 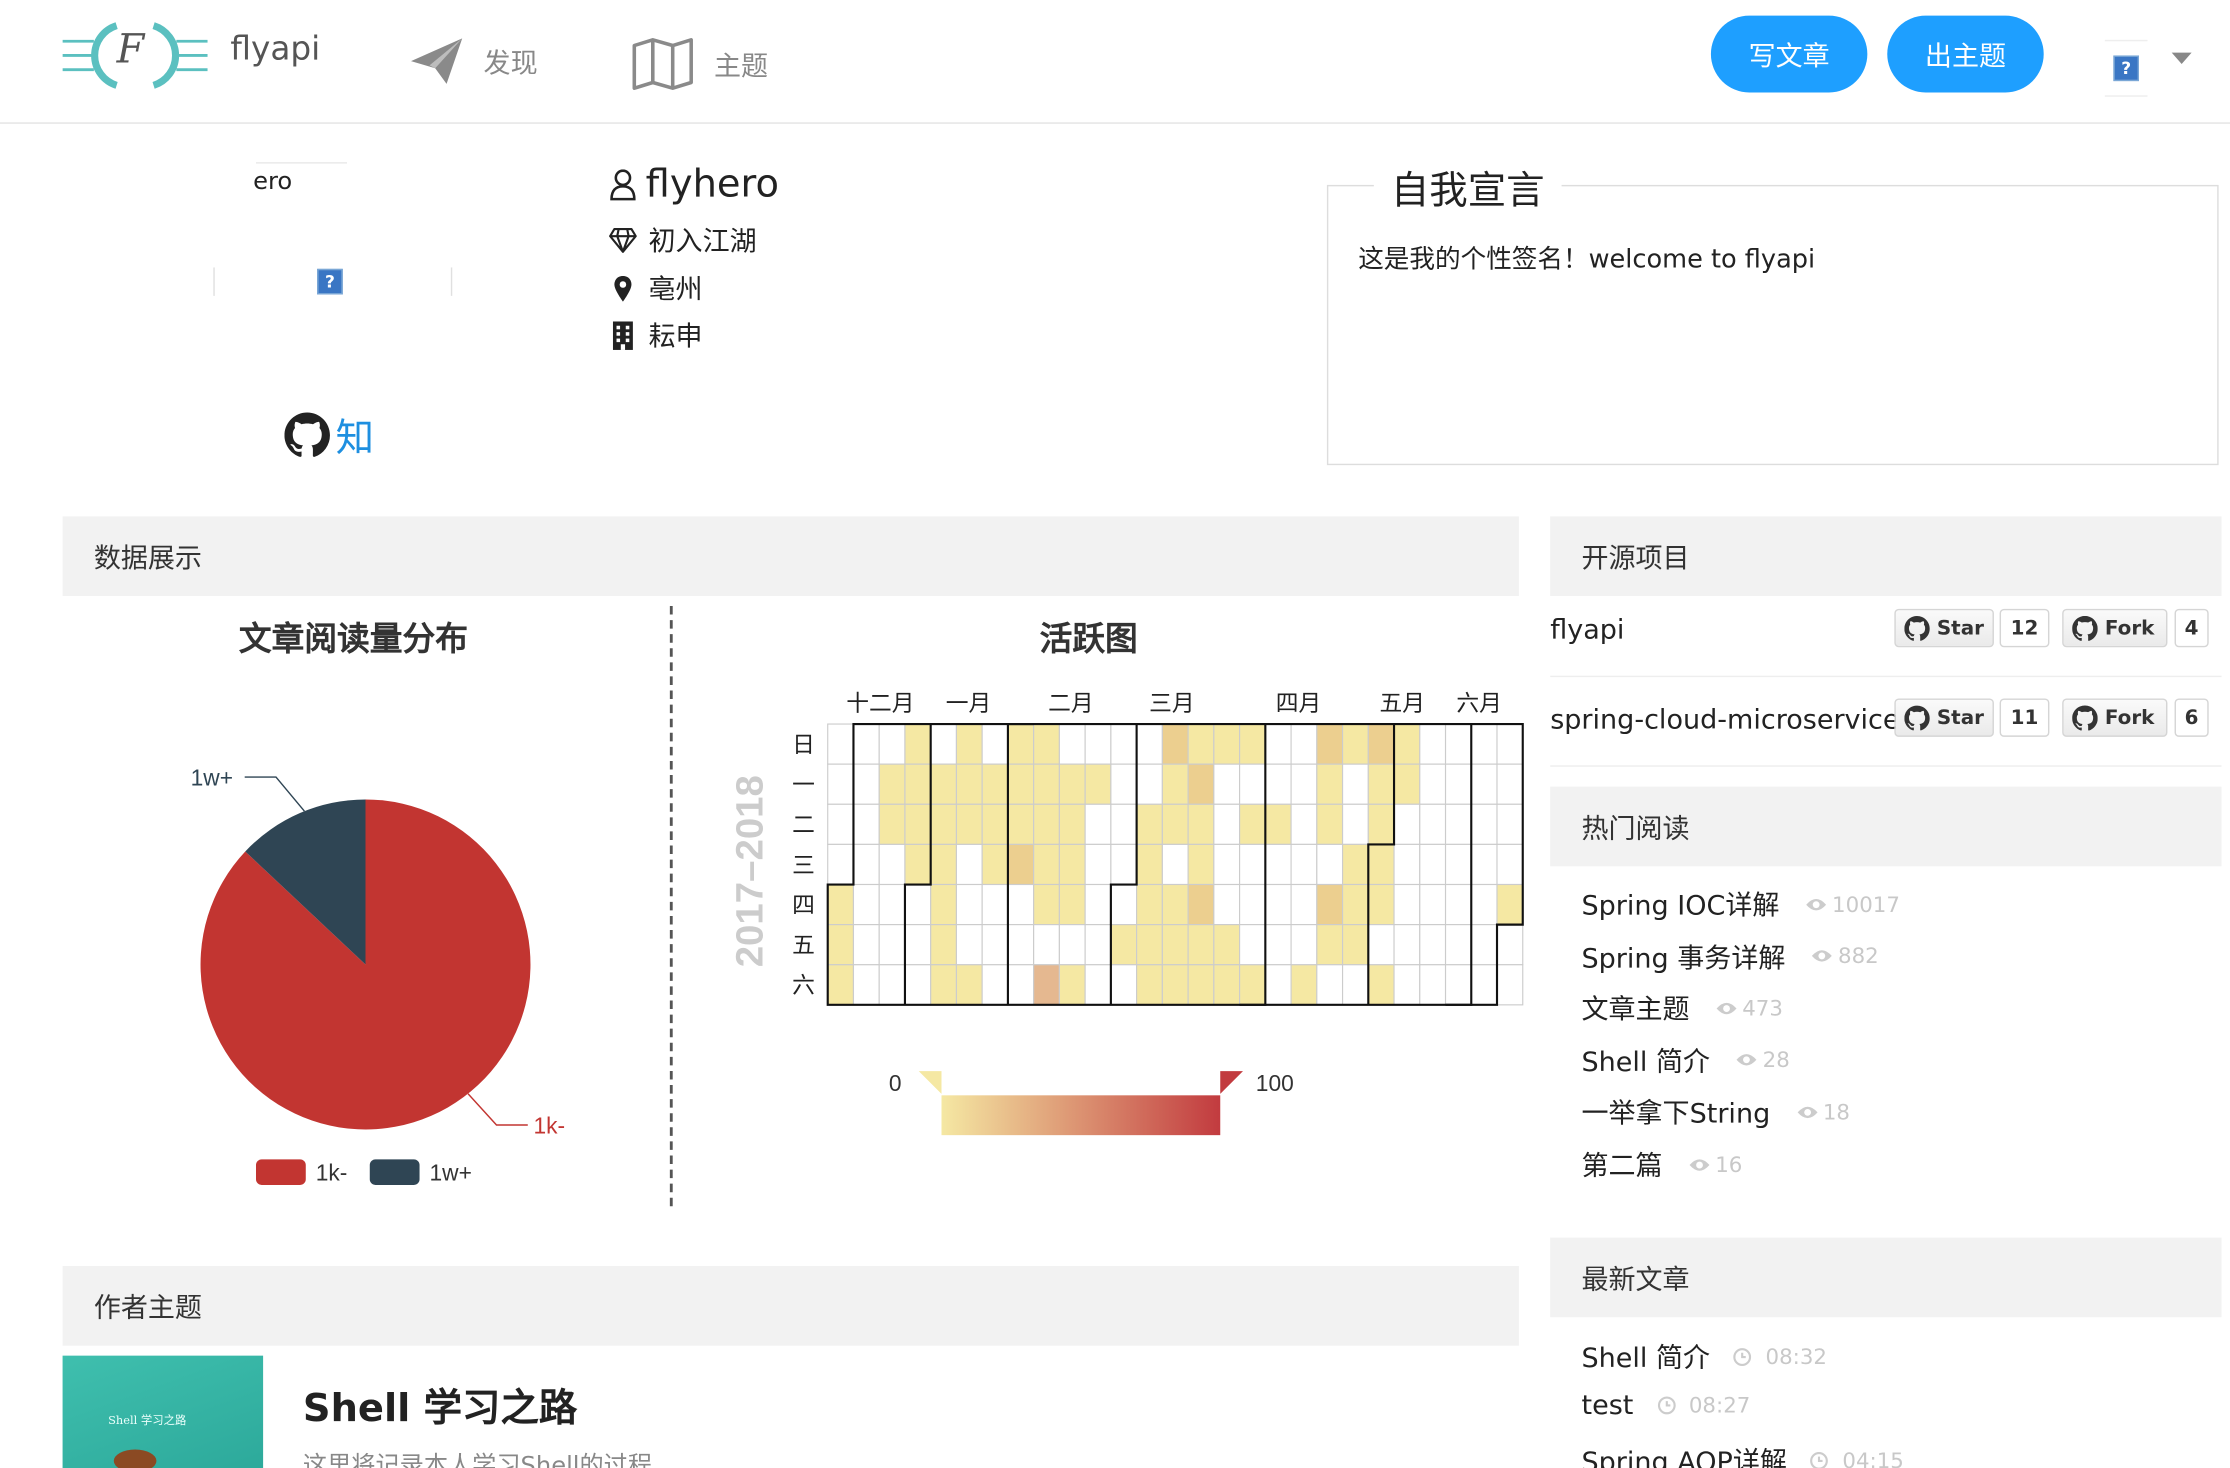 I want to click on visual-map-max-handle, so click(x=1232, y=1082).